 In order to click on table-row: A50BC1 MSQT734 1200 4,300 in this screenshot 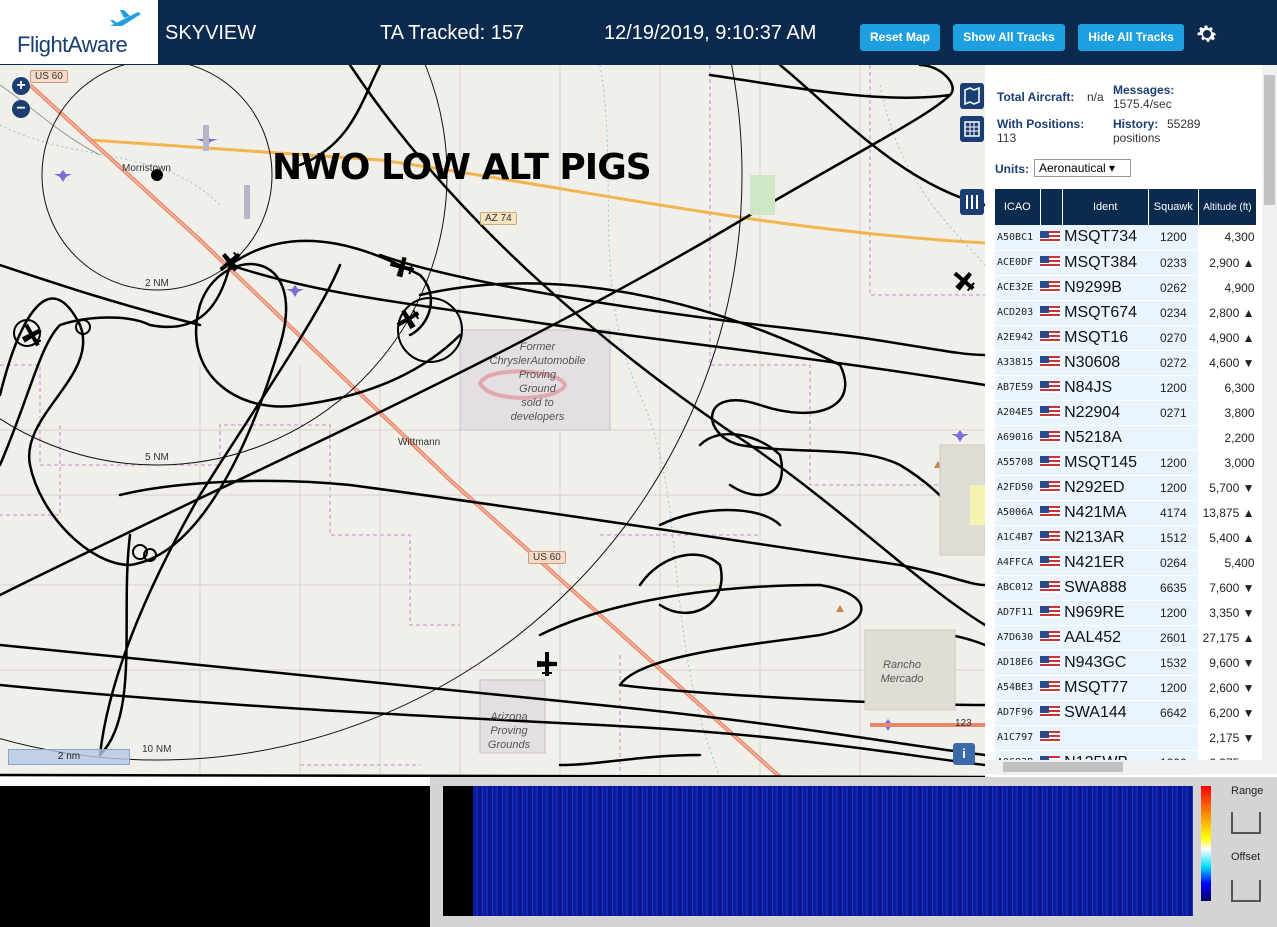, I will do `click(1126, 238)`.